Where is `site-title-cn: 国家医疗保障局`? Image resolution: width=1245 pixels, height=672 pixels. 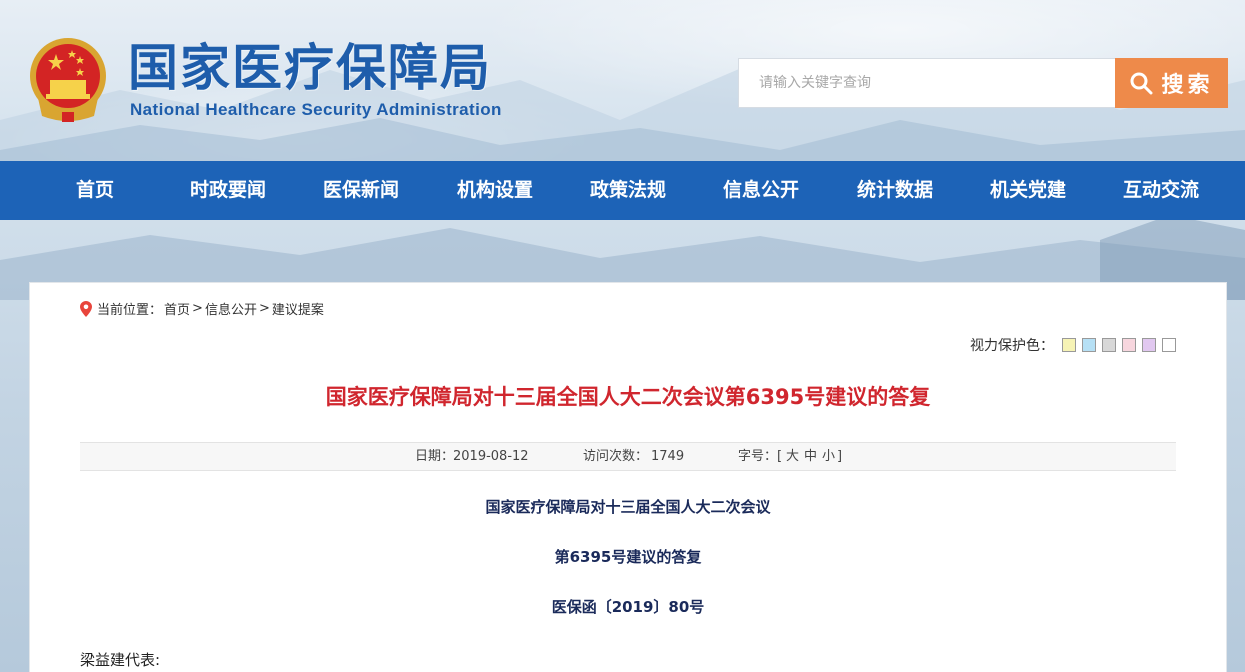
site-title-cn: 国家医疗保障局 is located at coordinates (310, 68).